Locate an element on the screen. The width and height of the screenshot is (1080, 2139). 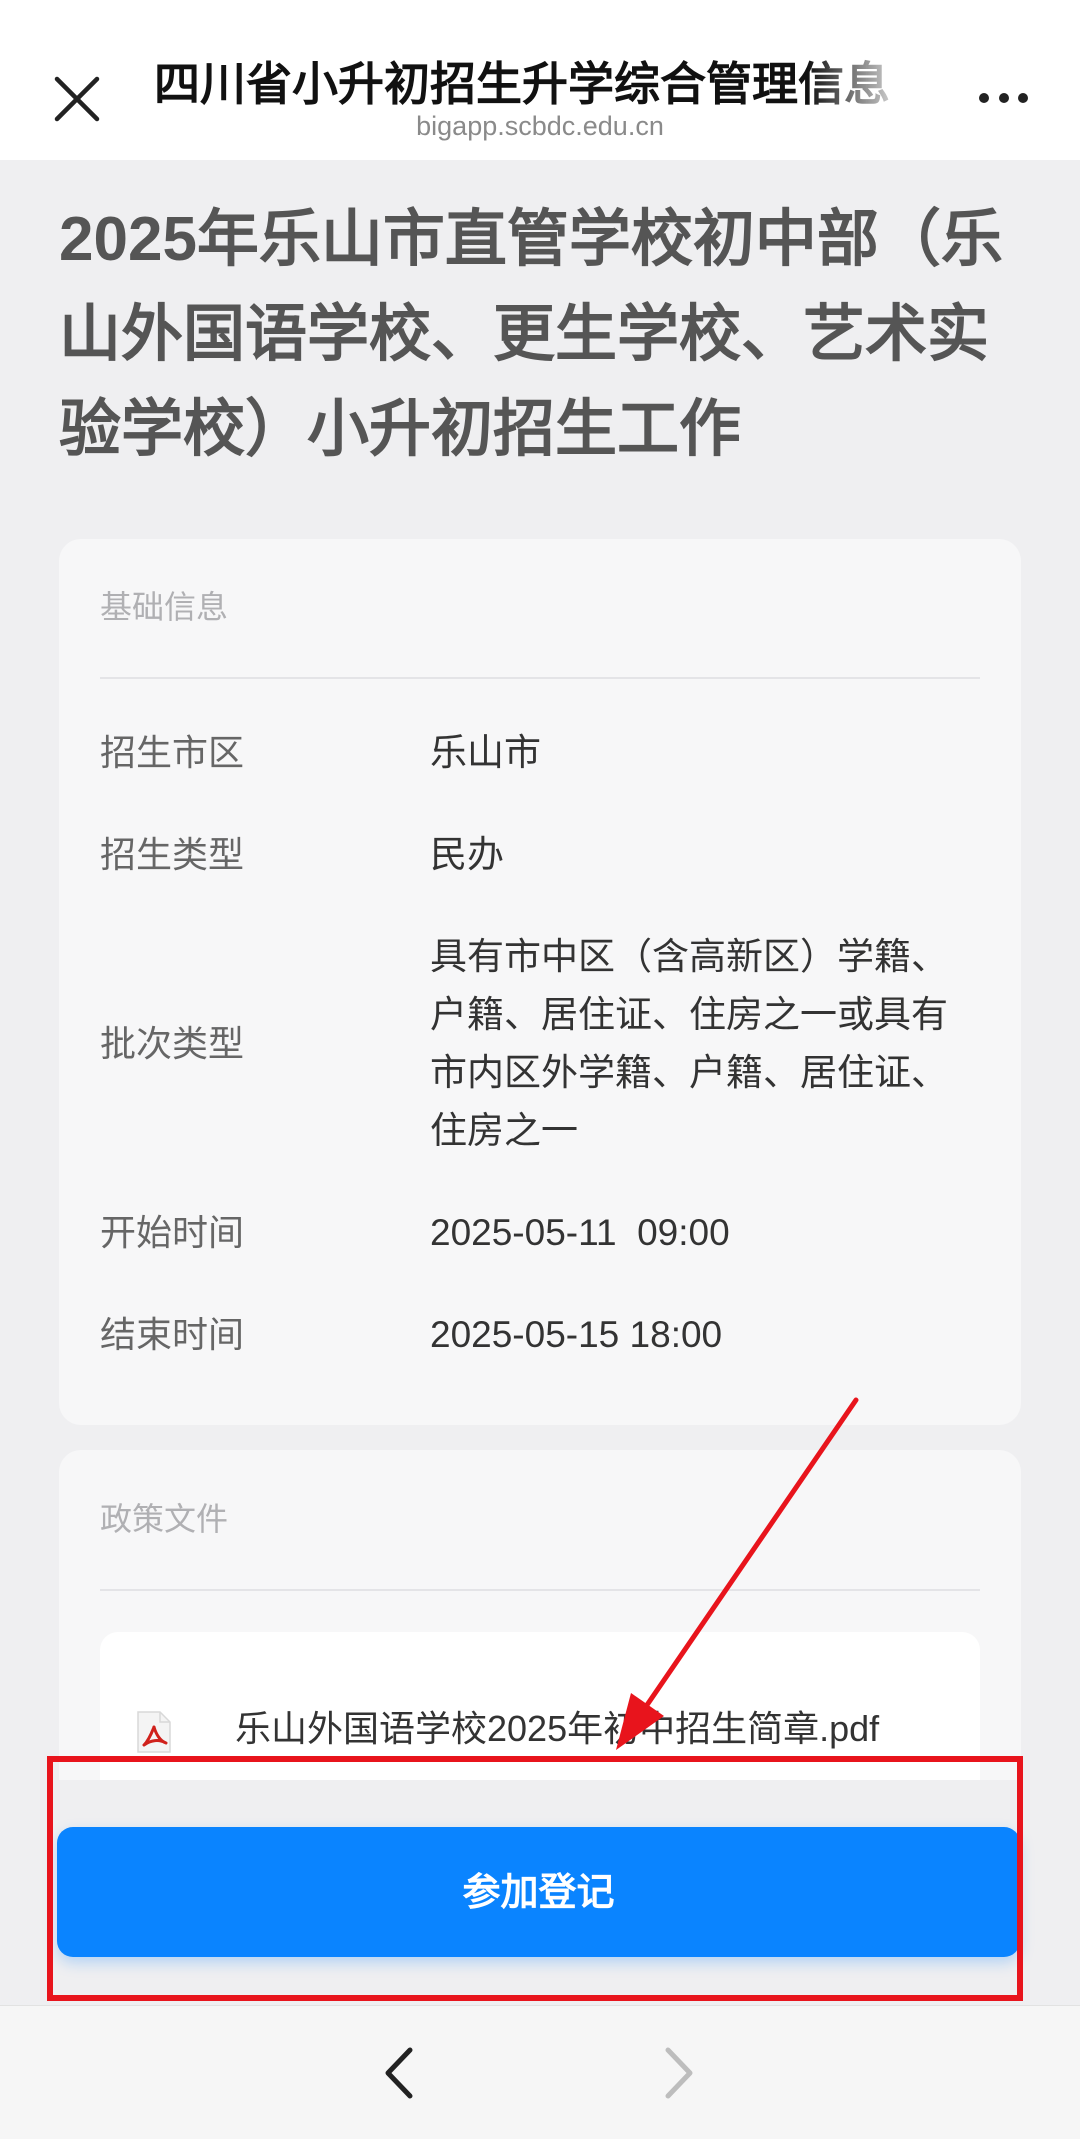
info-row-recruit-type: 招生类型 民办 is located at coordinates (540, 855).